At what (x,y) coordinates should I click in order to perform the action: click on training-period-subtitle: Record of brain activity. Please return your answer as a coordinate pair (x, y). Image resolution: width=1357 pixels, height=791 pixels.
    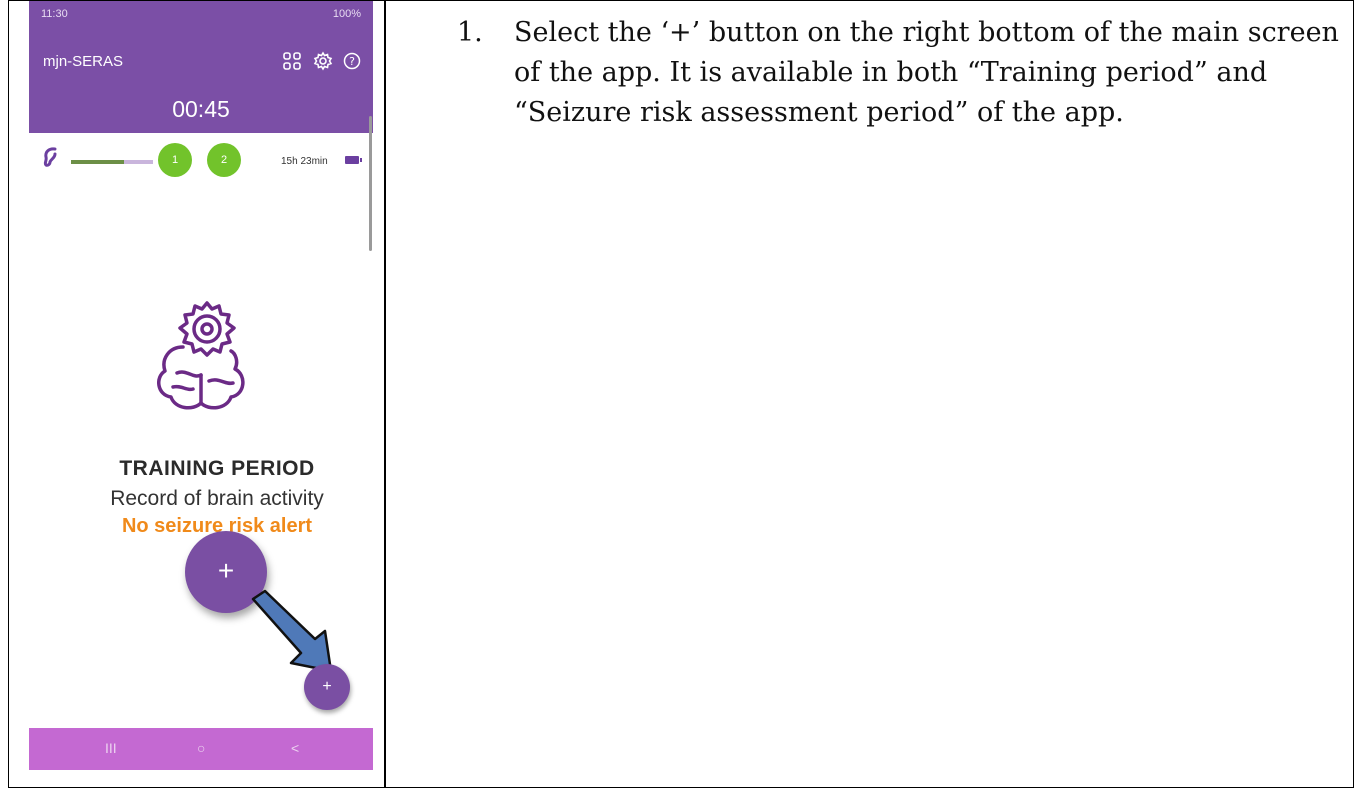
    Looking at the image, I should click on (217, 498).